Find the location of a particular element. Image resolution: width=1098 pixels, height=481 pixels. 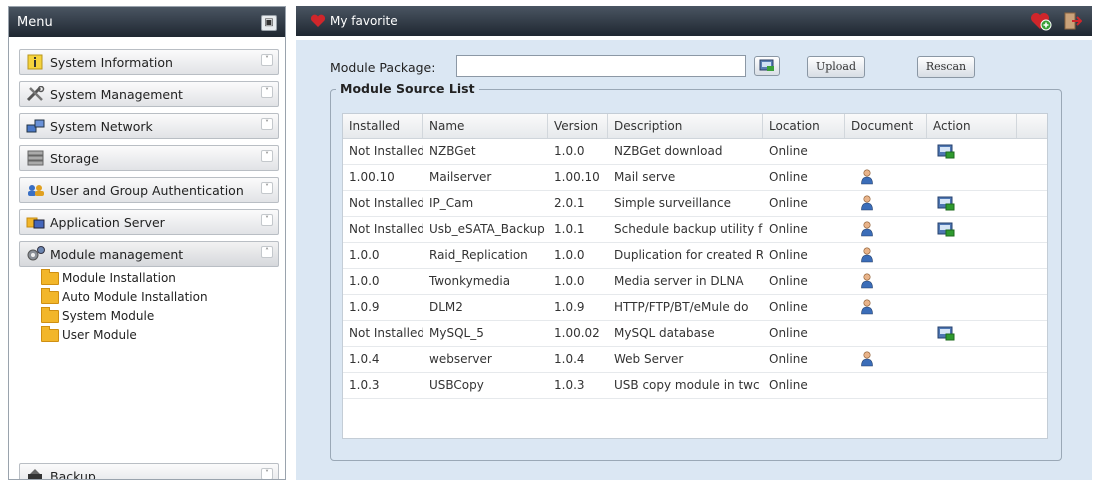

cell-description: MySQL database is located at coordinates (664, 333).